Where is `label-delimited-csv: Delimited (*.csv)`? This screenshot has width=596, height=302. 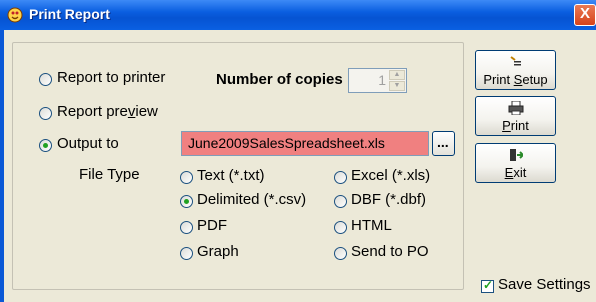 label-delimited-csv: Delimited (*.csv) is located at coordinates (251, 199).